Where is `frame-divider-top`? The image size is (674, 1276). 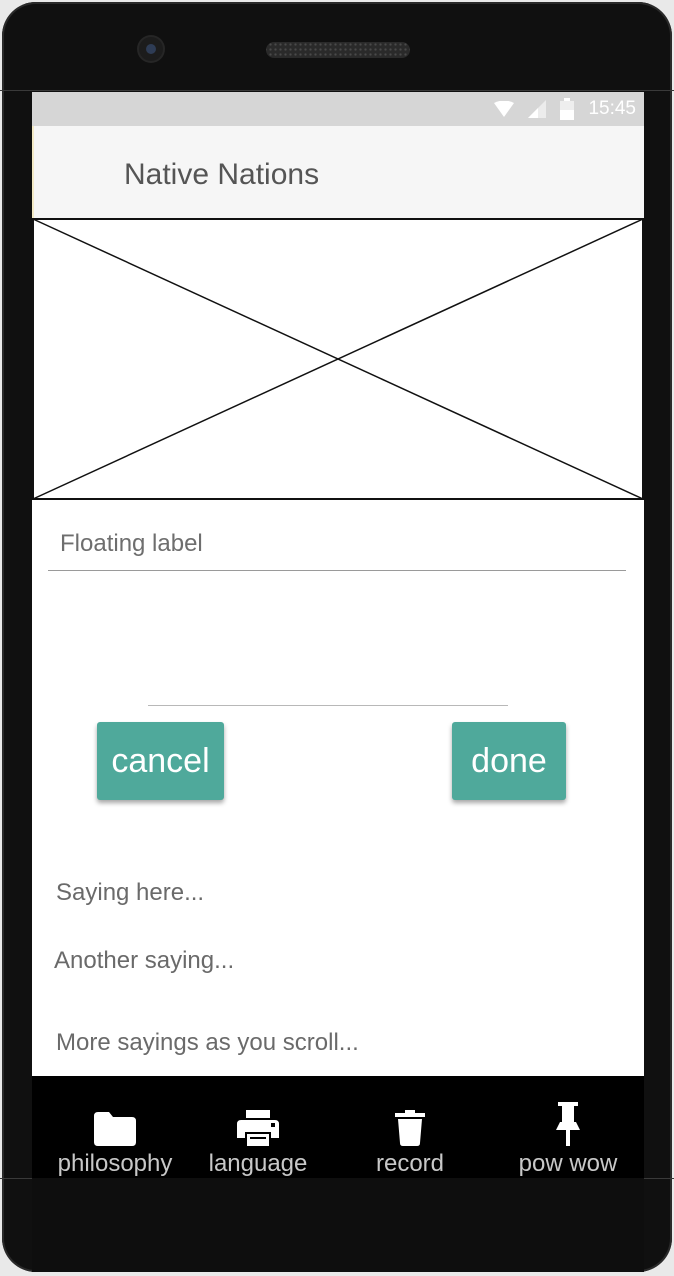 frame-divider-top is located at coordinates (337, 90).